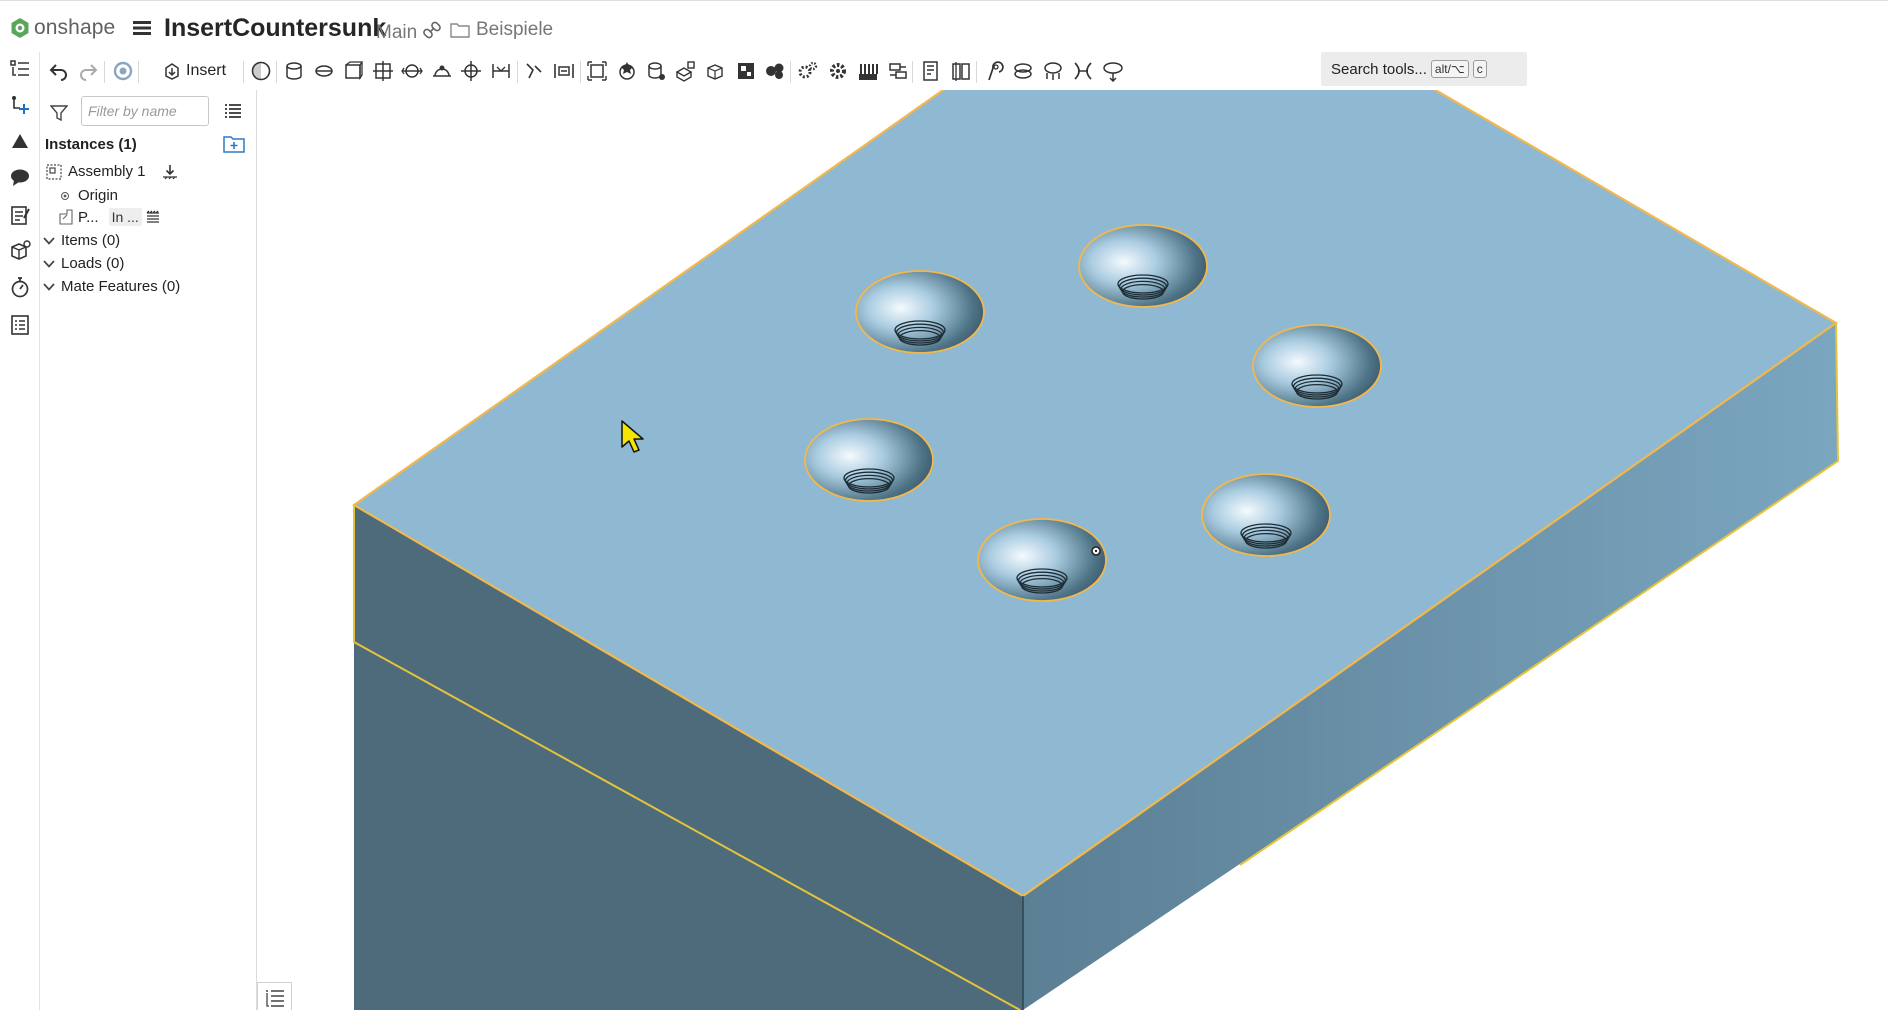 This screenshot has width=1888, height=1010. What do you see at coordinates (107, 171) in the screenshot?
I see `assembly-label: Assembly 1` at bounding box center [107, 171].